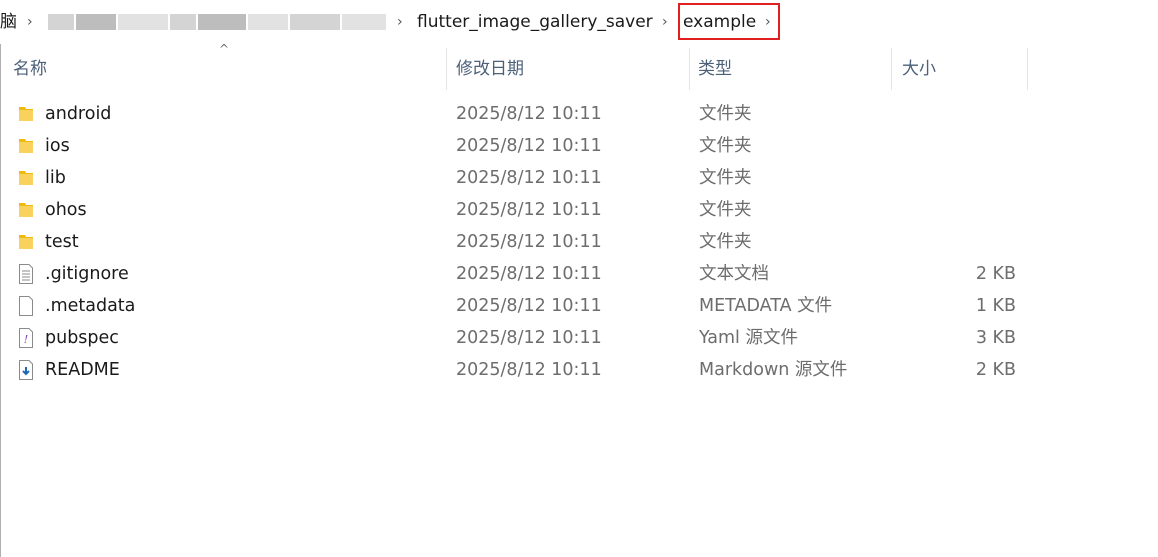 The image size is (1158, 557). I want to click on sort-ascending-icon: ^, so click(224, 49).